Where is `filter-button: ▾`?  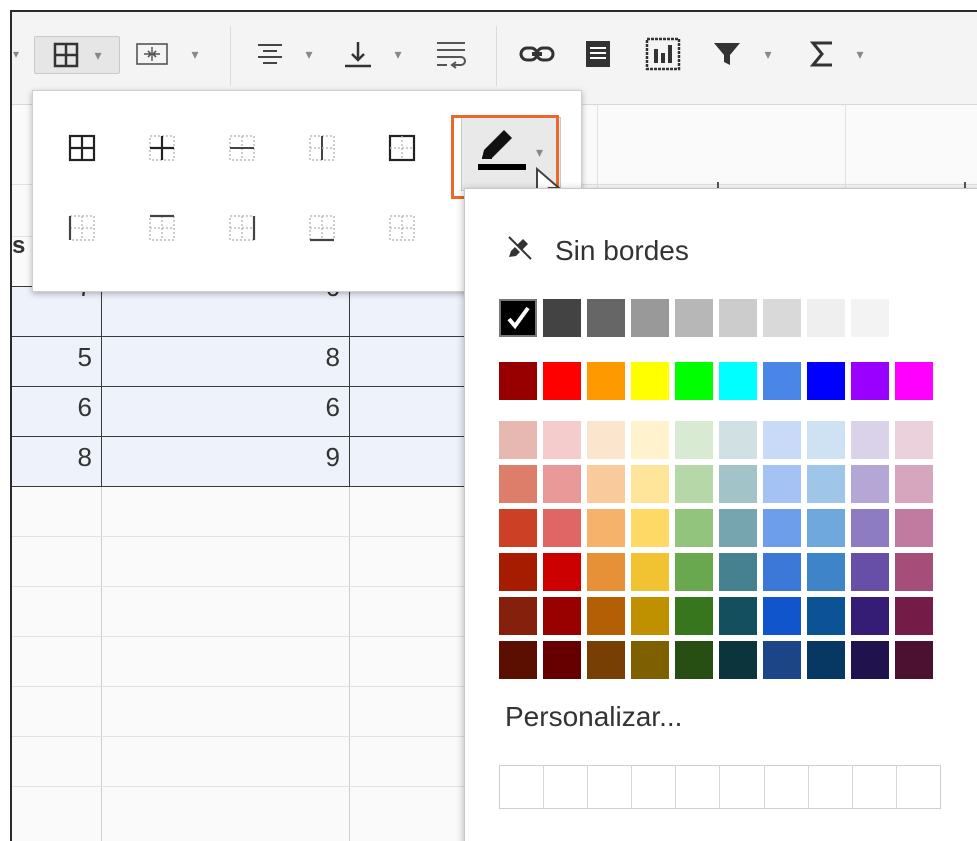
filter-button: ▾ is located at coordinates (742, 54).